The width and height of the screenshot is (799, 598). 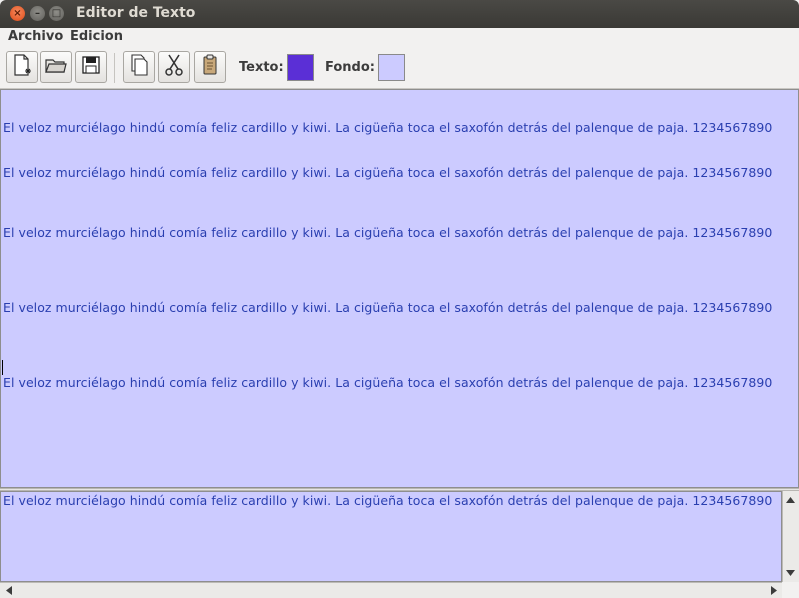 What do you see at coordinates (399, 14) in the screenshot?
I see `title-bar: × – □ Editor de Texto` at bounding box center [399, 14].